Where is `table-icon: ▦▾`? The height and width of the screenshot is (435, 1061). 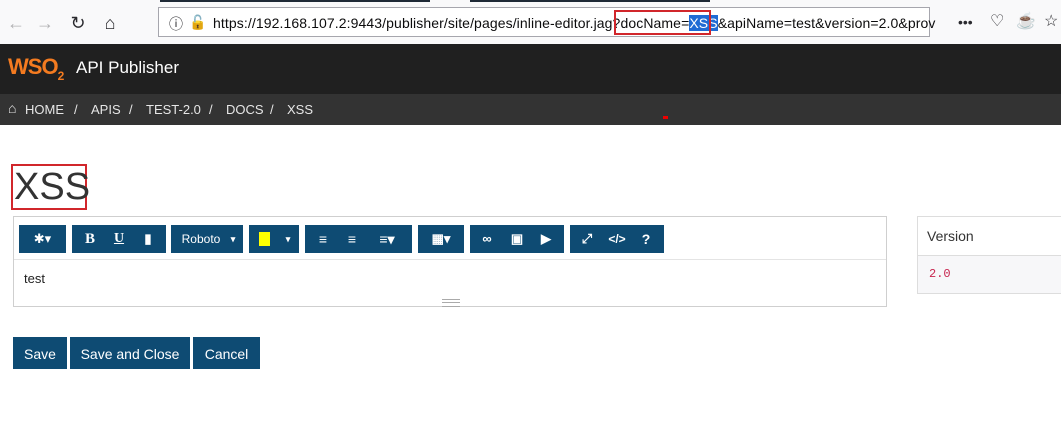
table-icon: ▦▾ is located at coordinates (441, 239).